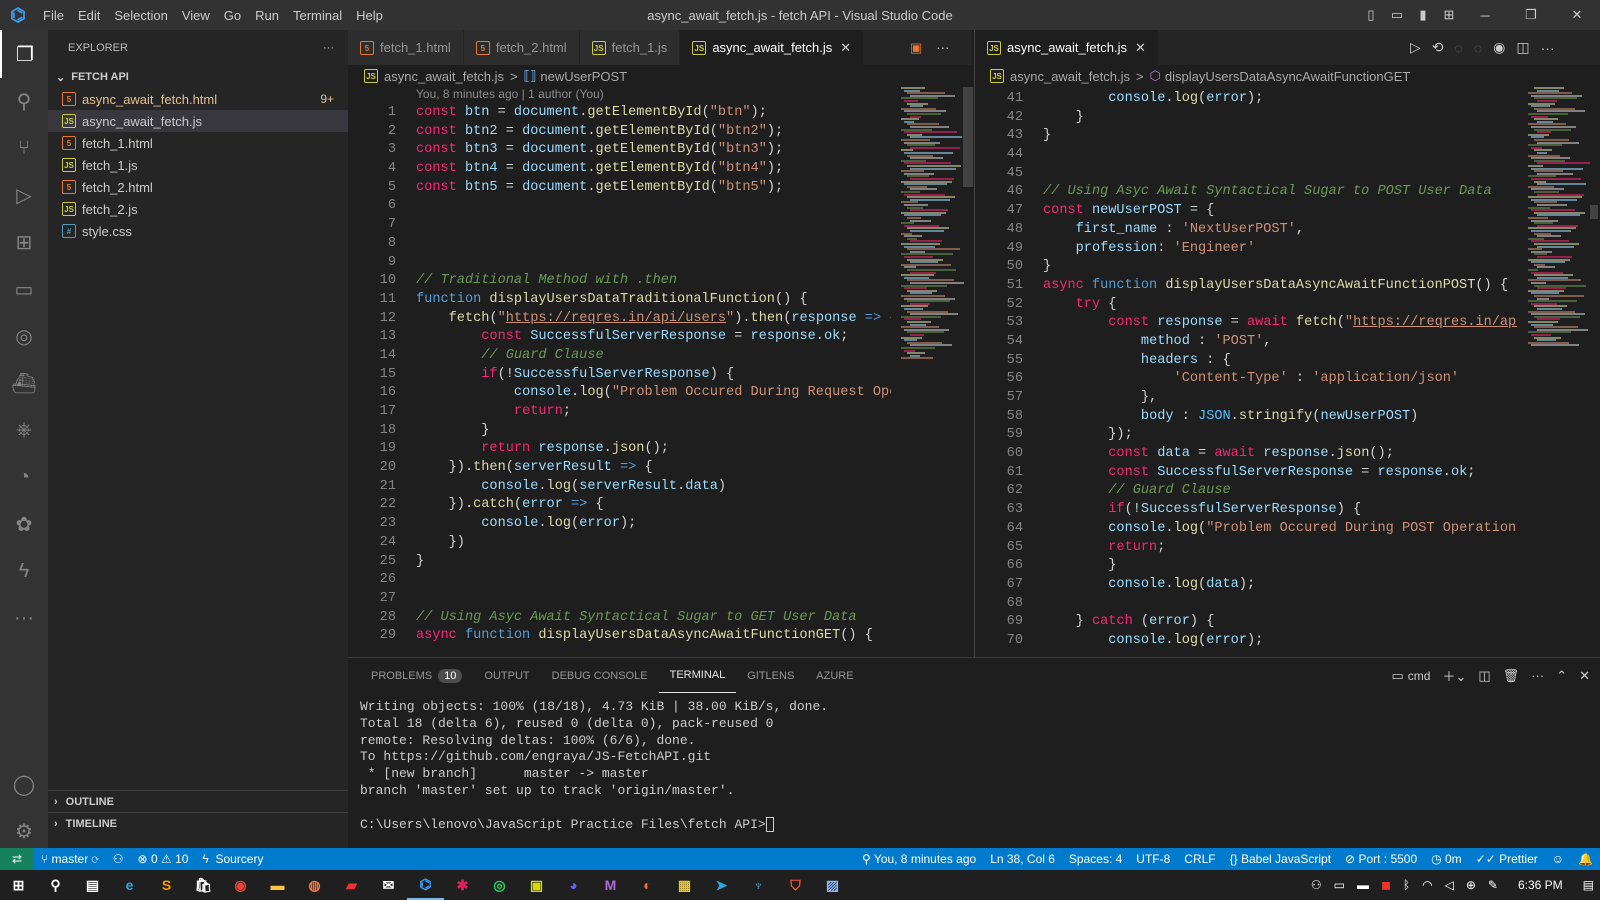 Image resolution: width=1600 pixels, height=900 pixels. Describe the element at coordinates (166, 885) in the screenshot. I see `sublime-icon: S` at that location.